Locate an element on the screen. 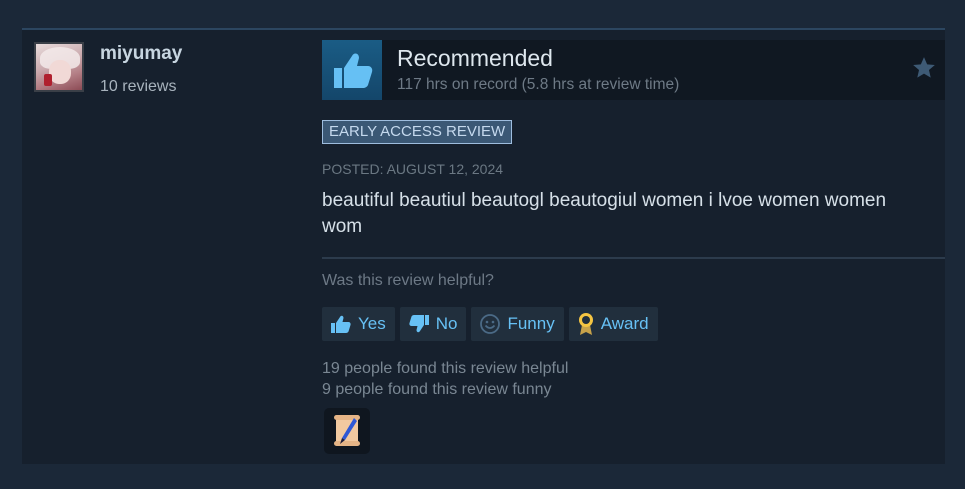  no-label: No is located at coordinates (446, 323).